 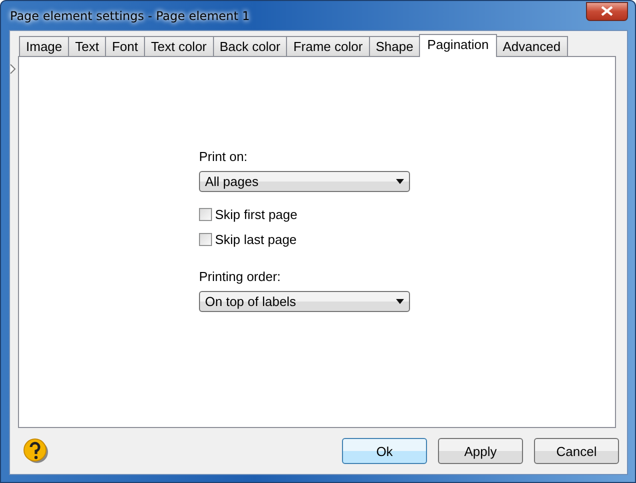 I want to click on tab: Pagination, so click(x=458, y=45).